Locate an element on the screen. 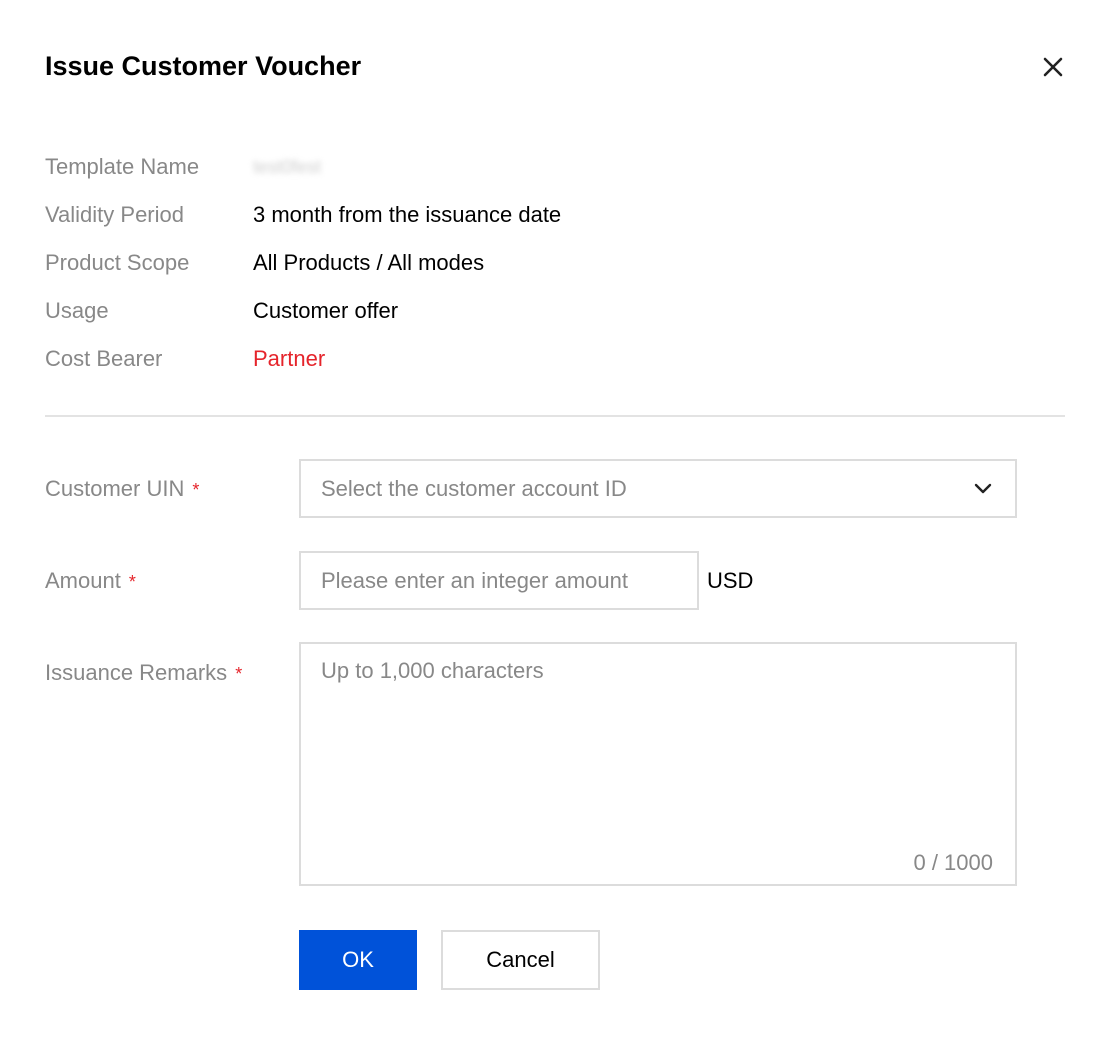  dialog-title: Issue Customer Voucher is located at coordinates (203, 66).